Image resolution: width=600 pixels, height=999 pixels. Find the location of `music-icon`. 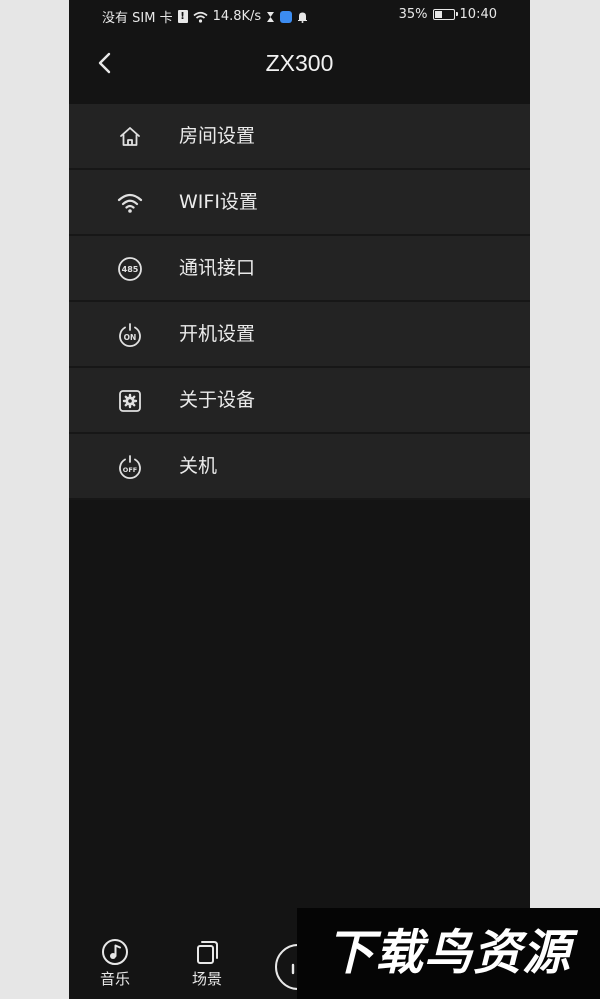

music-icon is located at coordinates (115, 952).